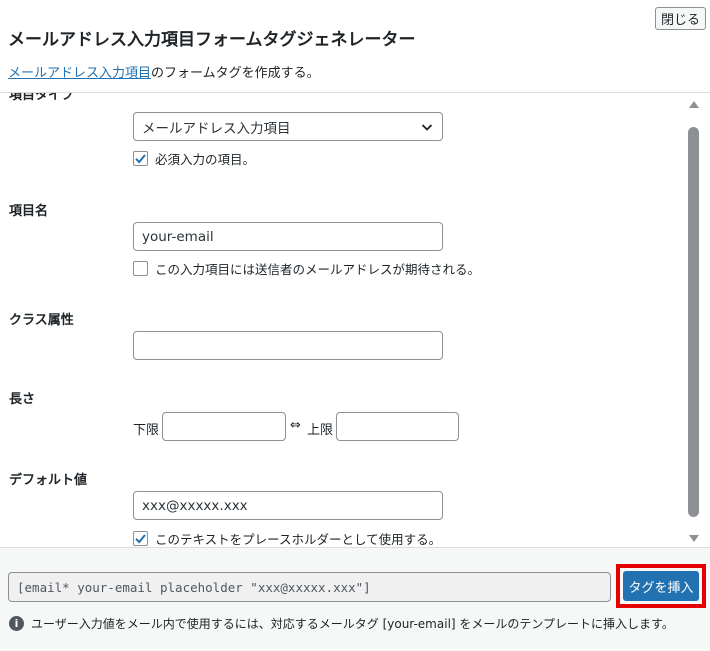 The image size is (710, 651). Describe the element at coordinates (224, 426) in the screenshot. I see `min-length-input` at that location.